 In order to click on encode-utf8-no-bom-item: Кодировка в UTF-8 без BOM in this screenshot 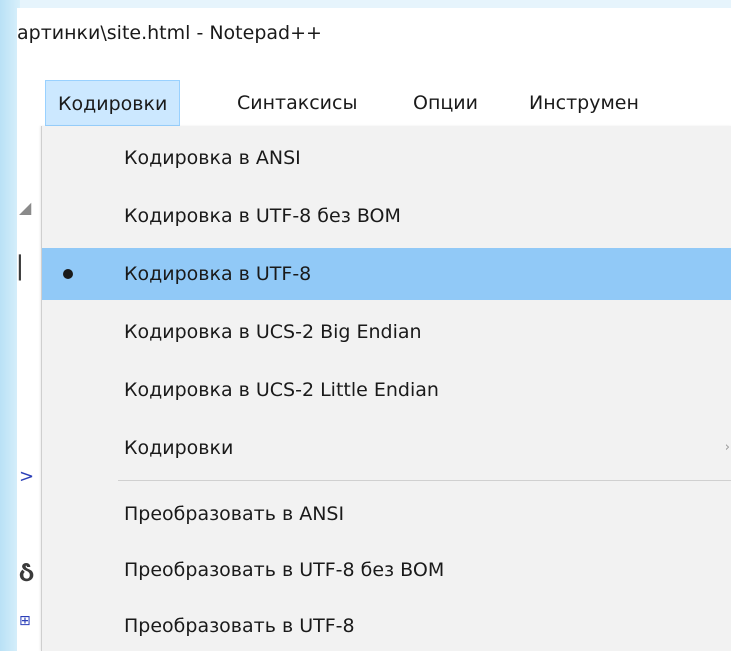, I will do `click(386, 216)`.